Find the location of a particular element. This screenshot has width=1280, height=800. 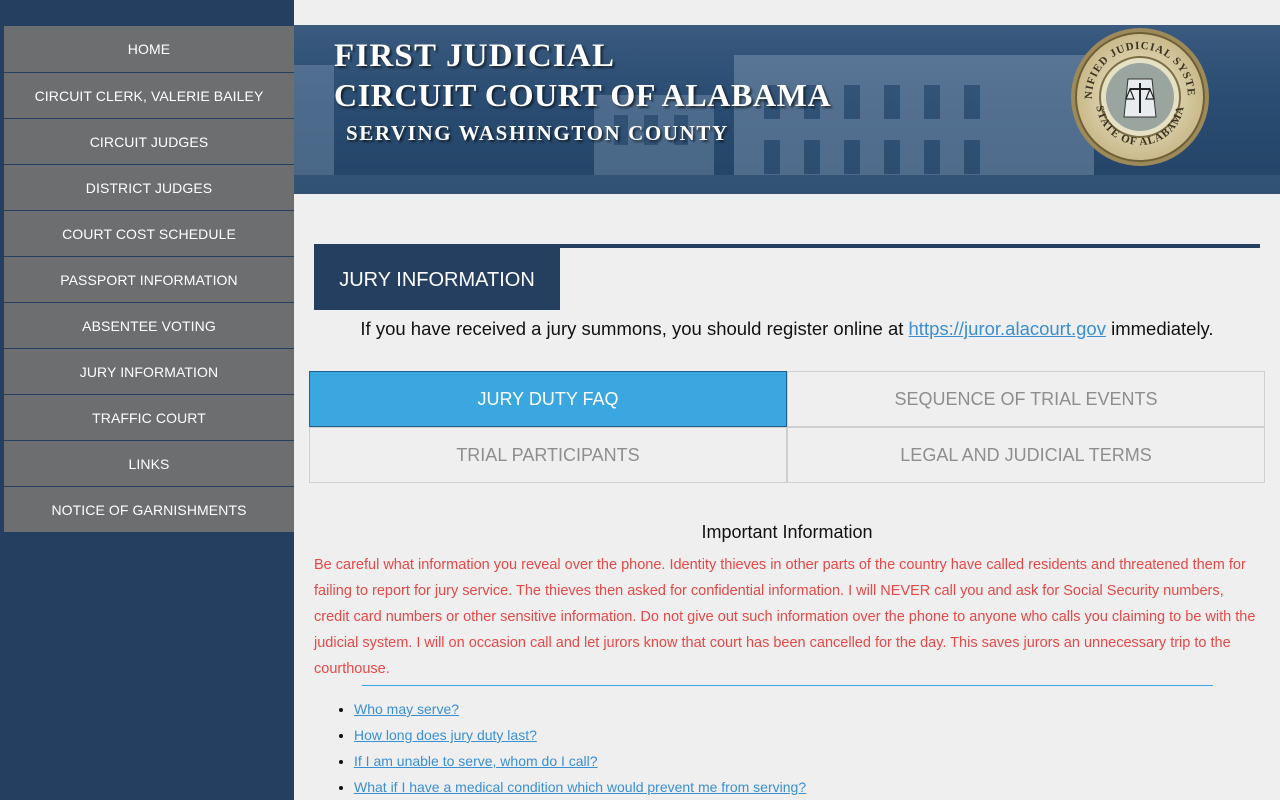

list-item: If I am unable to serve, whom do I call? is located at coordinates (580, 761).